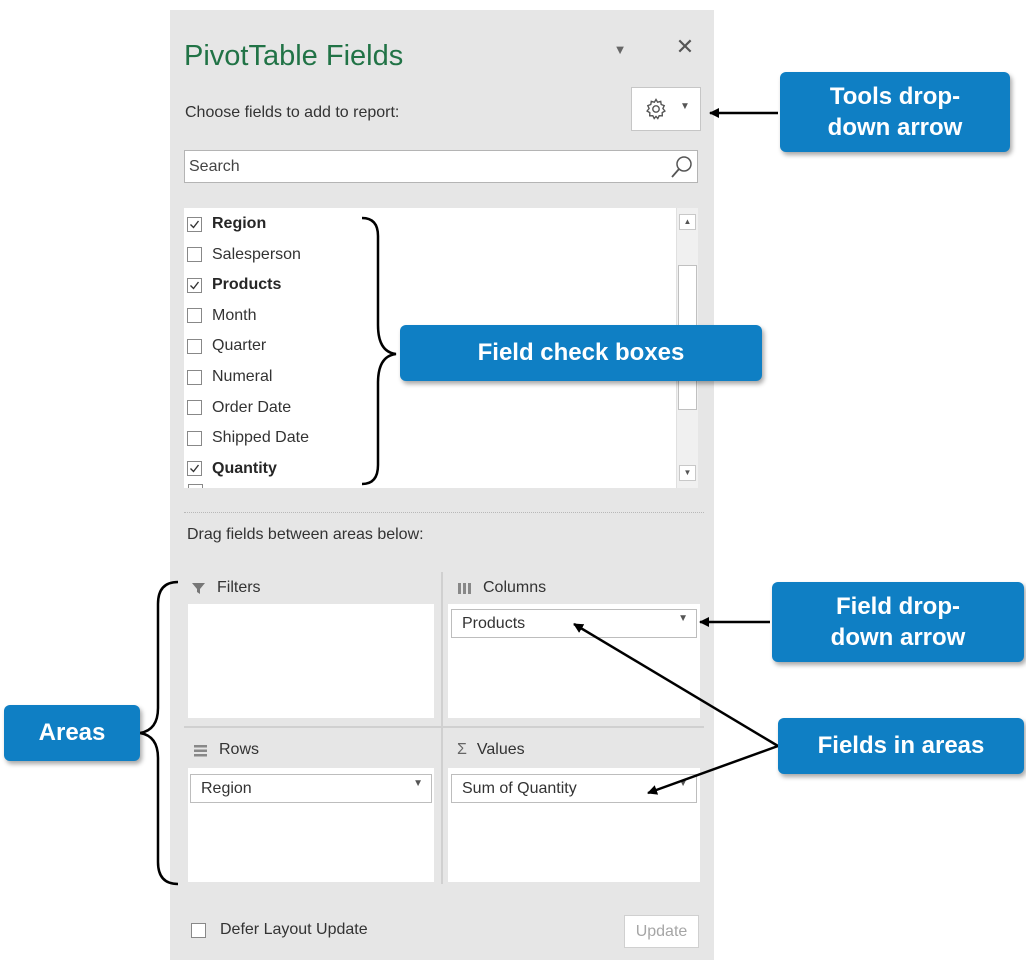  I want to click on field-checkboxes-brace, so click(379, 351).